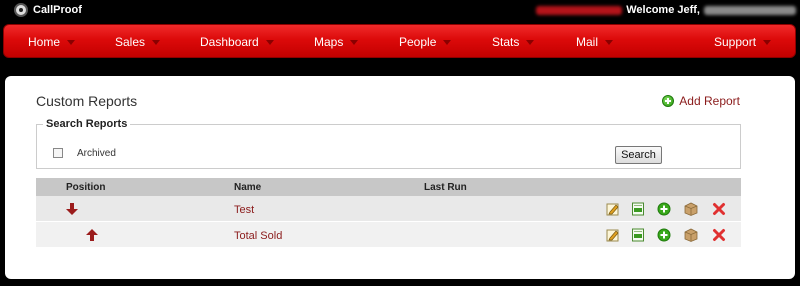 This screenshot has height=286, width=800. I want to click on nav-label: People, so click(418, 42).